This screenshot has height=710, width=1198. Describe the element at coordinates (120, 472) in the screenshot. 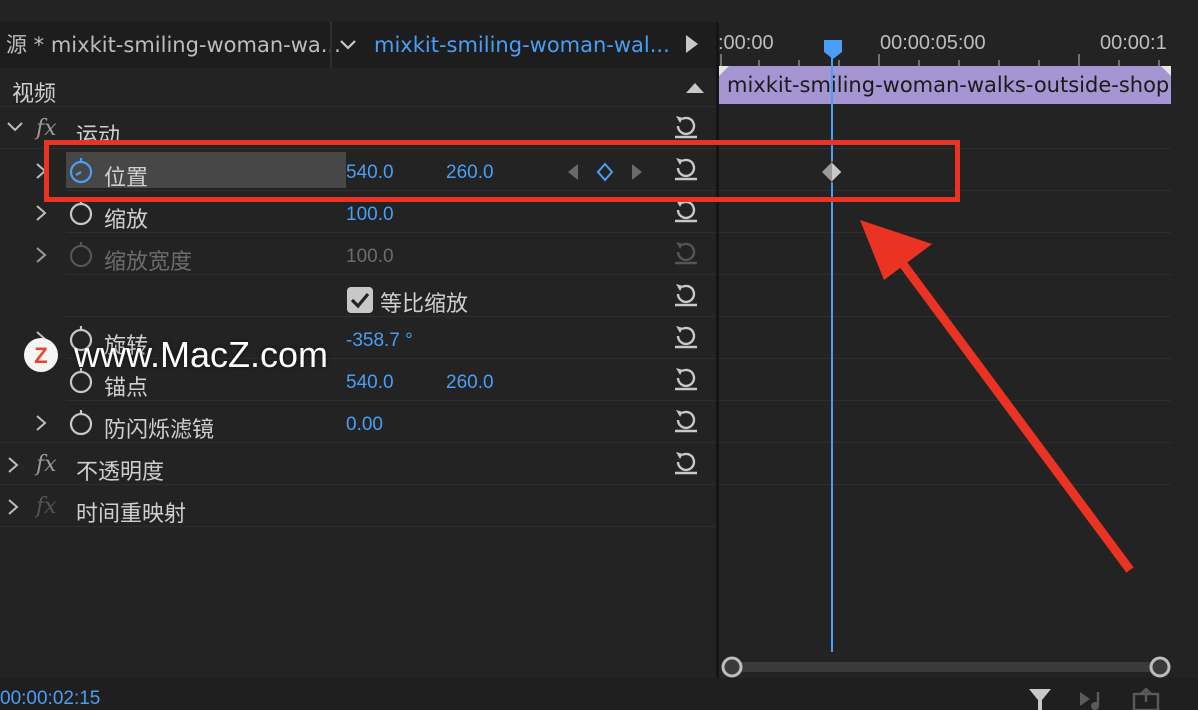

I see `effect-opacity-label: 不透明度` at that location.